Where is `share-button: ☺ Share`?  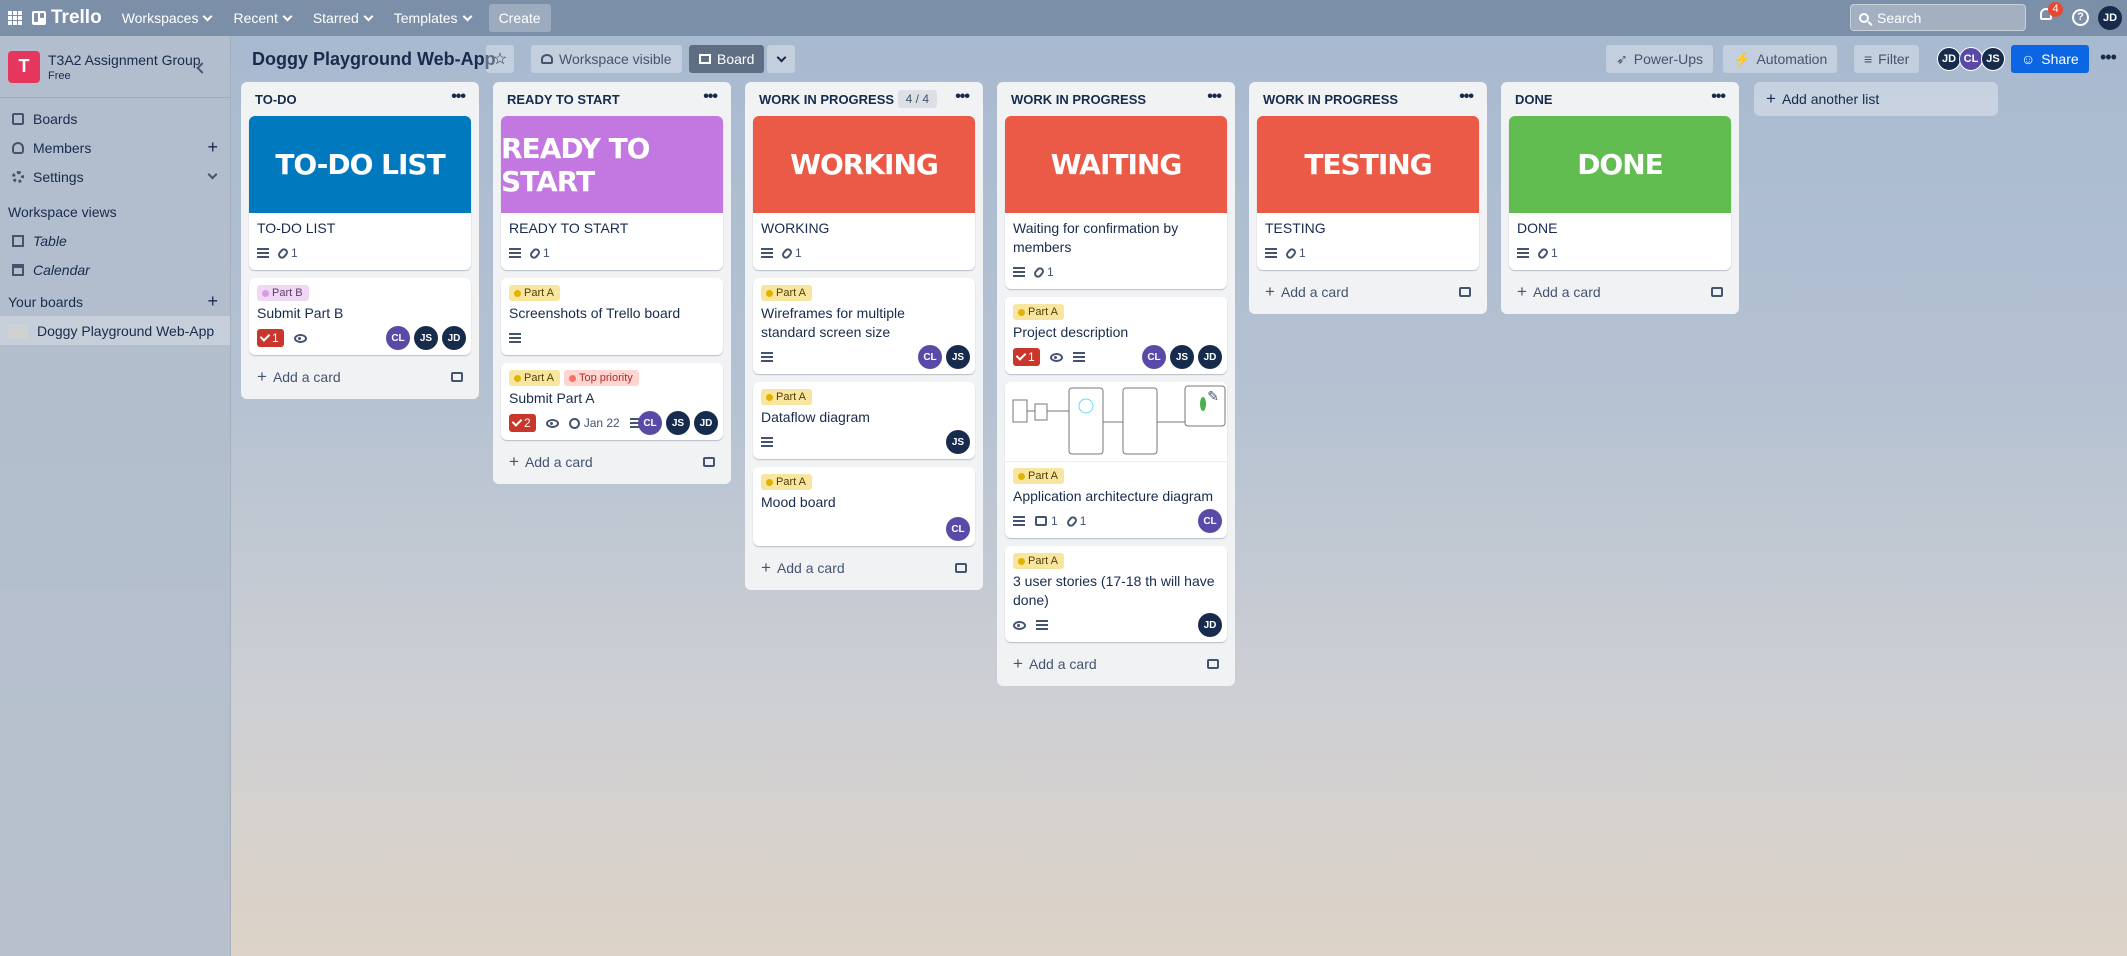
share-button: ☺ Share is located at coordinates (2050, 59).